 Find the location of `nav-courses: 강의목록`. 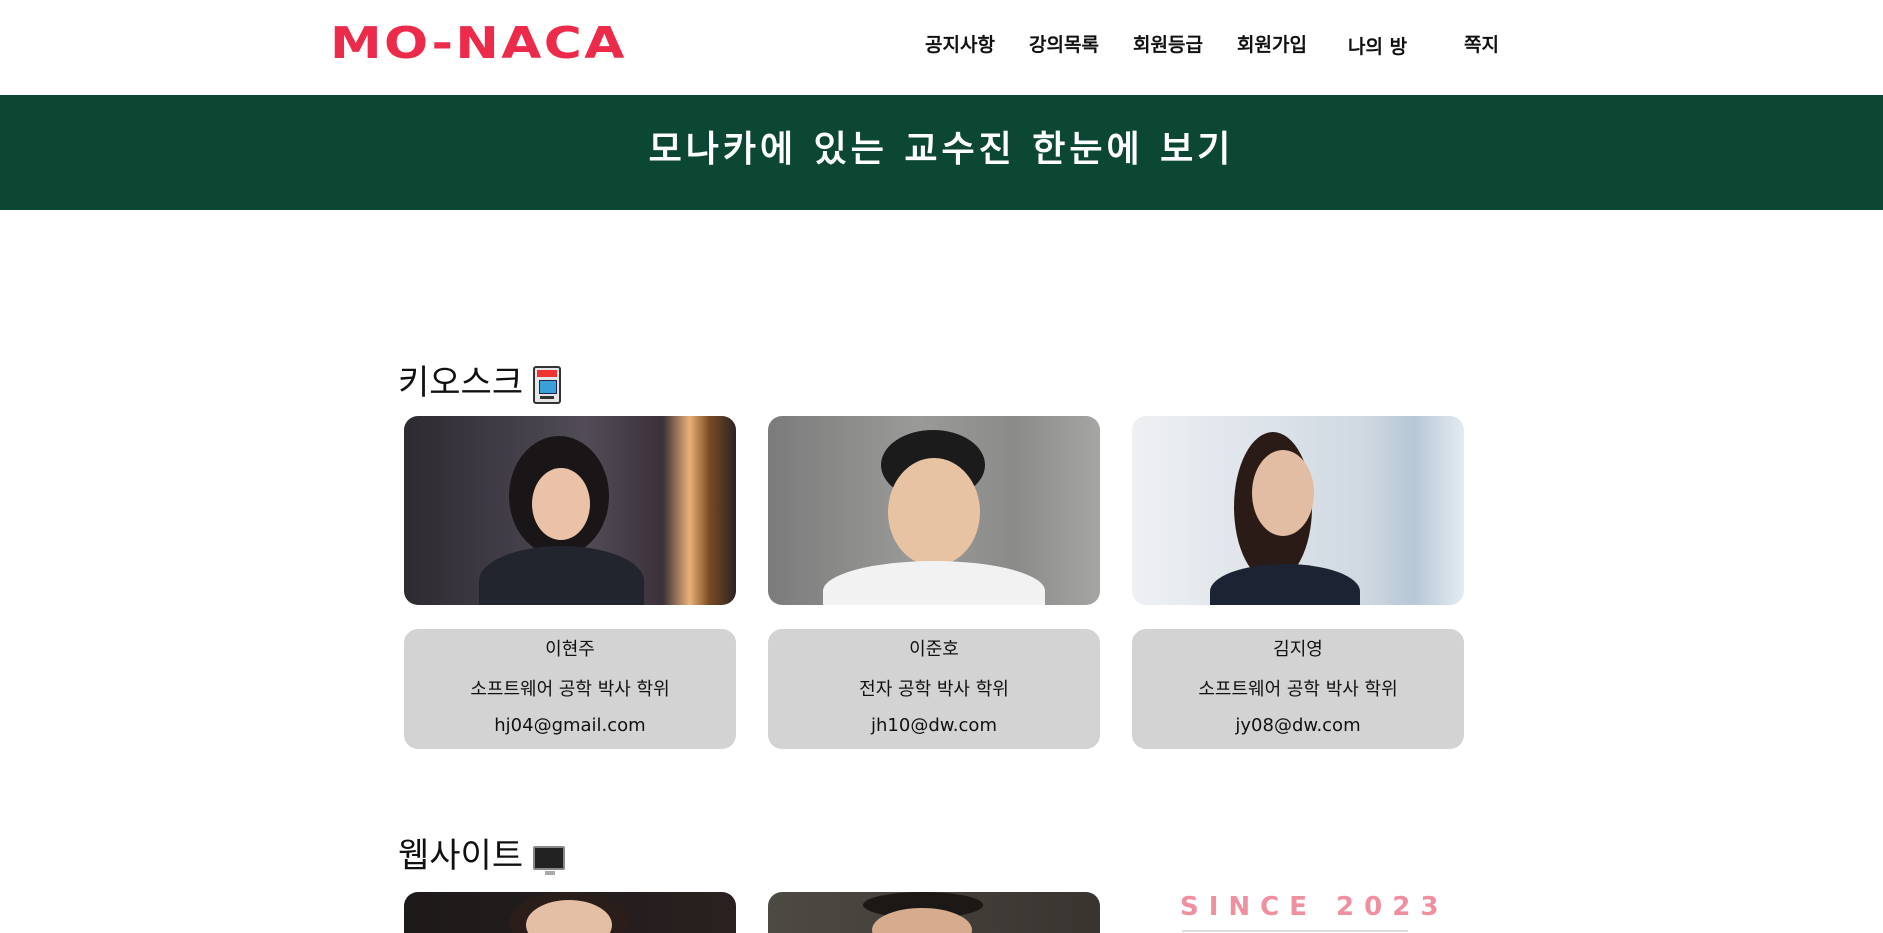

nav-courses: 강의목록 is located at coordinates (1064, 43).